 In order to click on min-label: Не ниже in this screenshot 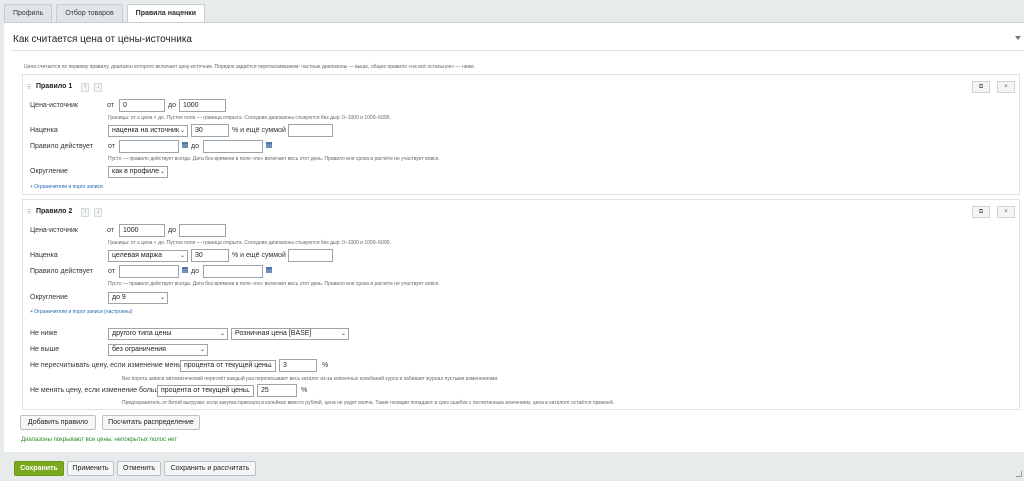, I will do `click(44, 333)`.